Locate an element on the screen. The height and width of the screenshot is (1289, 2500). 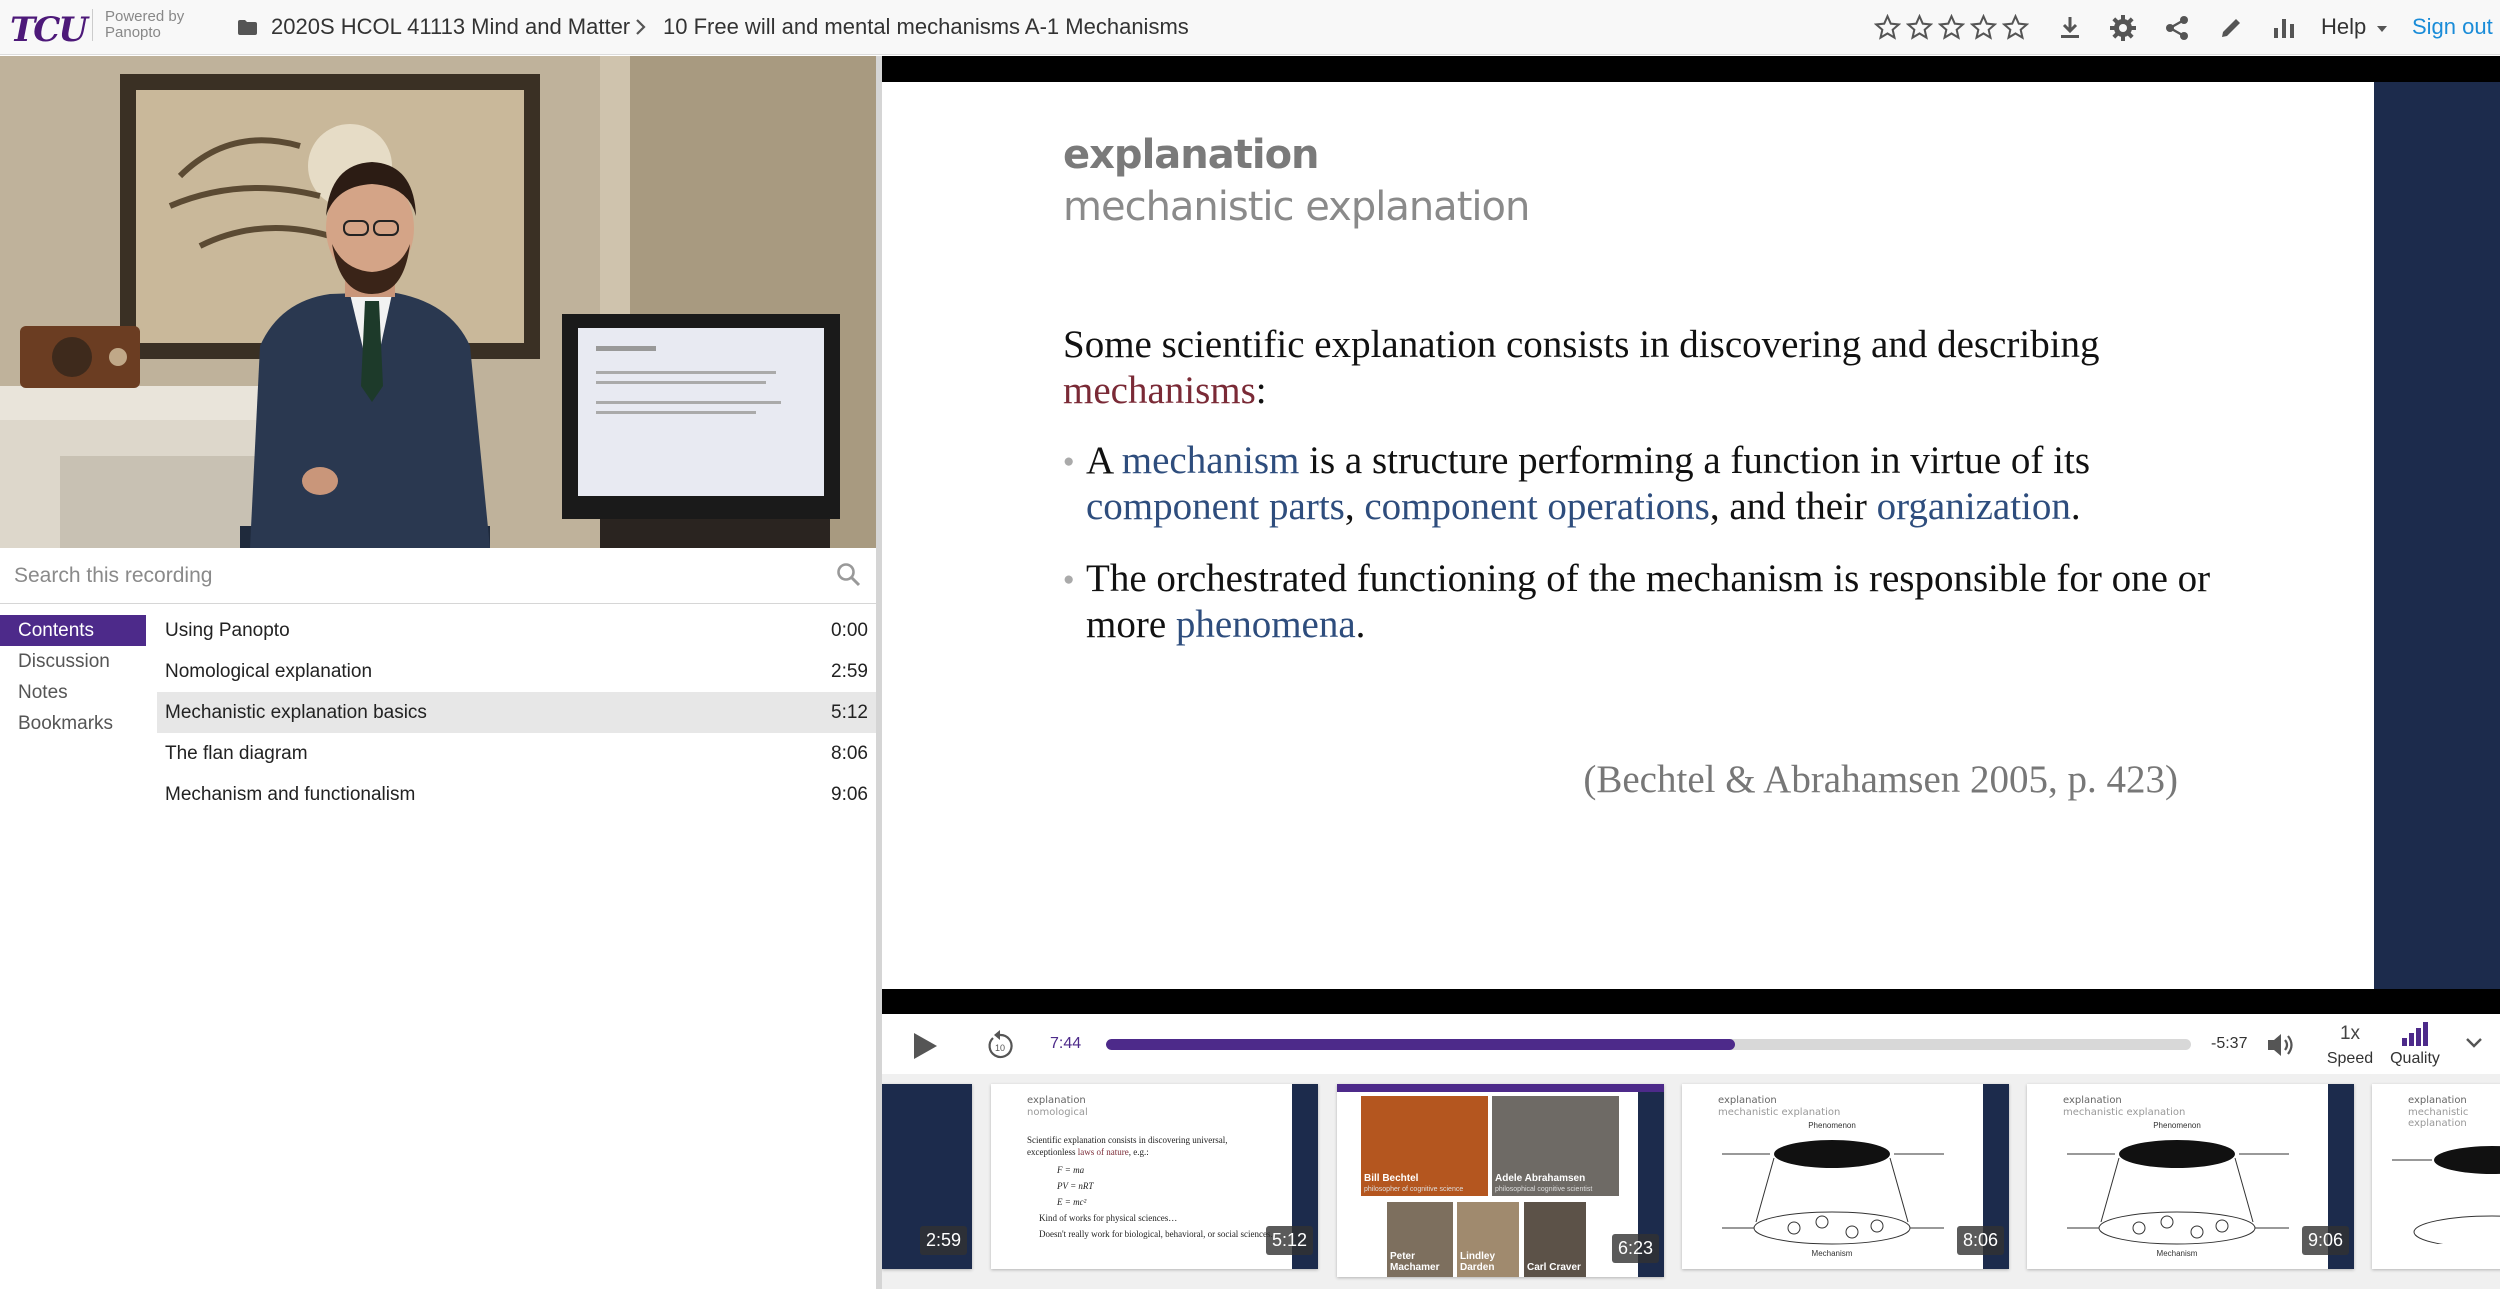
photo-darden: Lindley Darden is located at coordinates (1488, 1239).